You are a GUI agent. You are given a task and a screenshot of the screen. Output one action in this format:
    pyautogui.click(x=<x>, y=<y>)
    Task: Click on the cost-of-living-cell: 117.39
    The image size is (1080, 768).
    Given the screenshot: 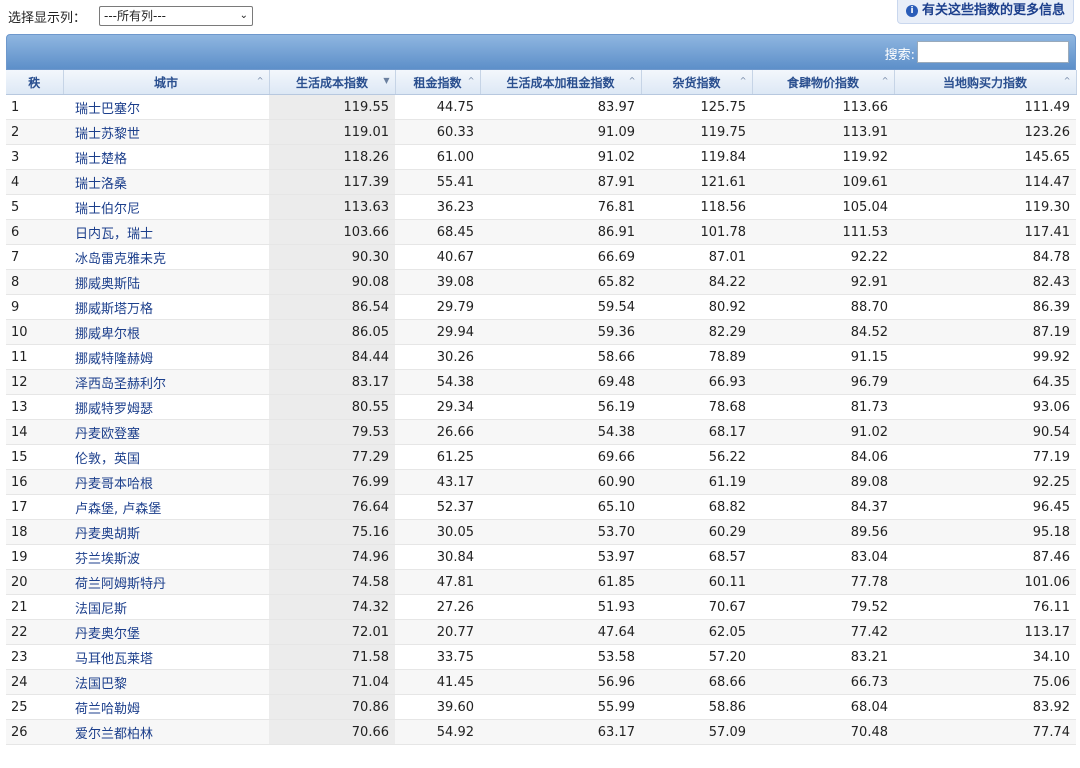 What is the action you would take?
    pyautogui.click(x=332, y=182)
    